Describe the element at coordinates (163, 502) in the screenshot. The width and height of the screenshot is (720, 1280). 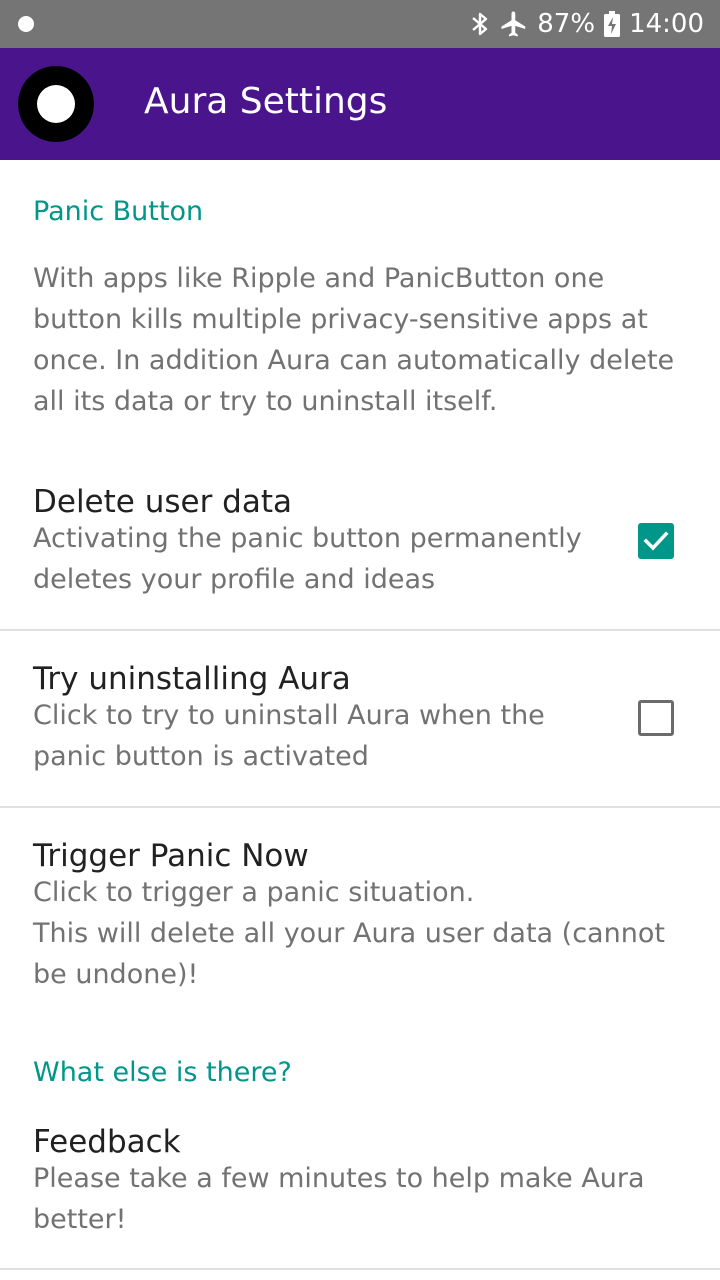
I see `pref-title: Delete user data` at that location.